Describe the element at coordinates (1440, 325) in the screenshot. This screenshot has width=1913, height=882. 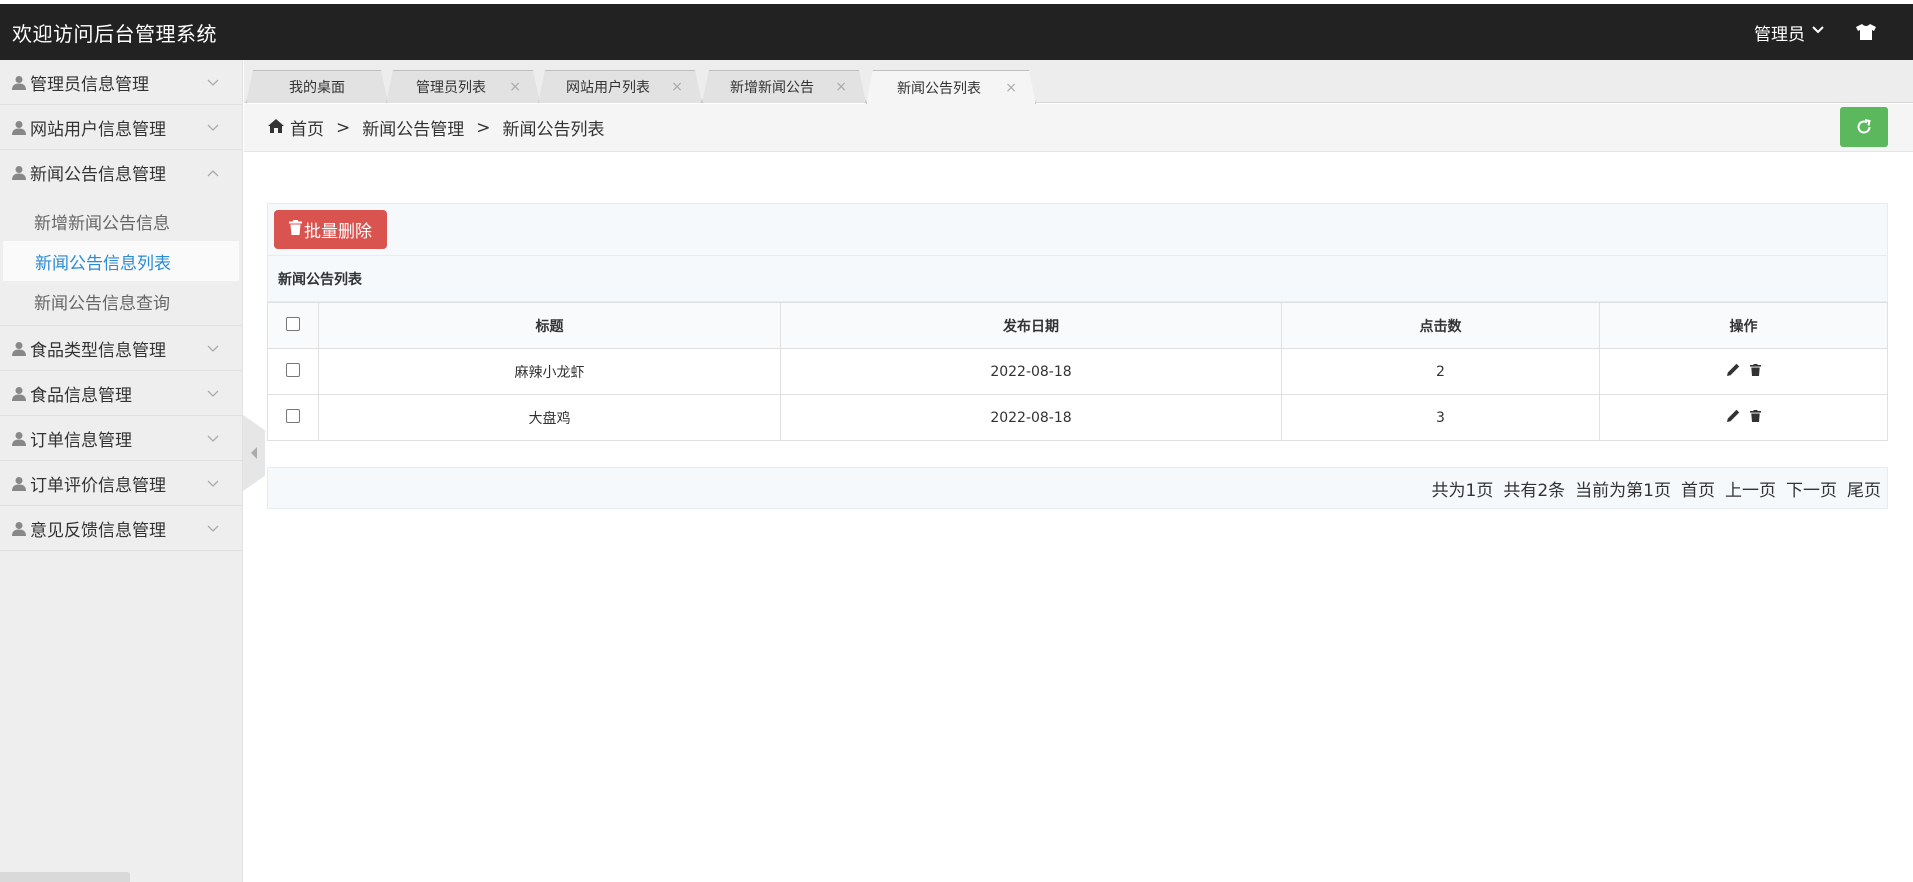
I see `column-header-clicks: 点击数` at that location.